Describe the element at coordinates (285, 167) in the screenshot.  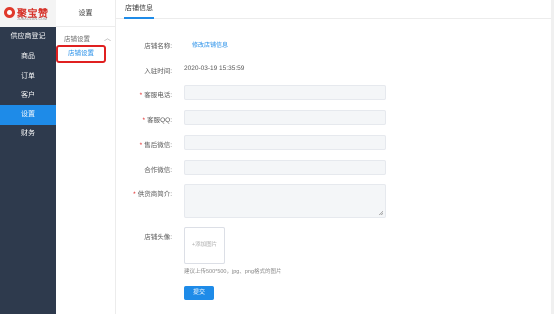
I see `partner-wechat-input` at that location.